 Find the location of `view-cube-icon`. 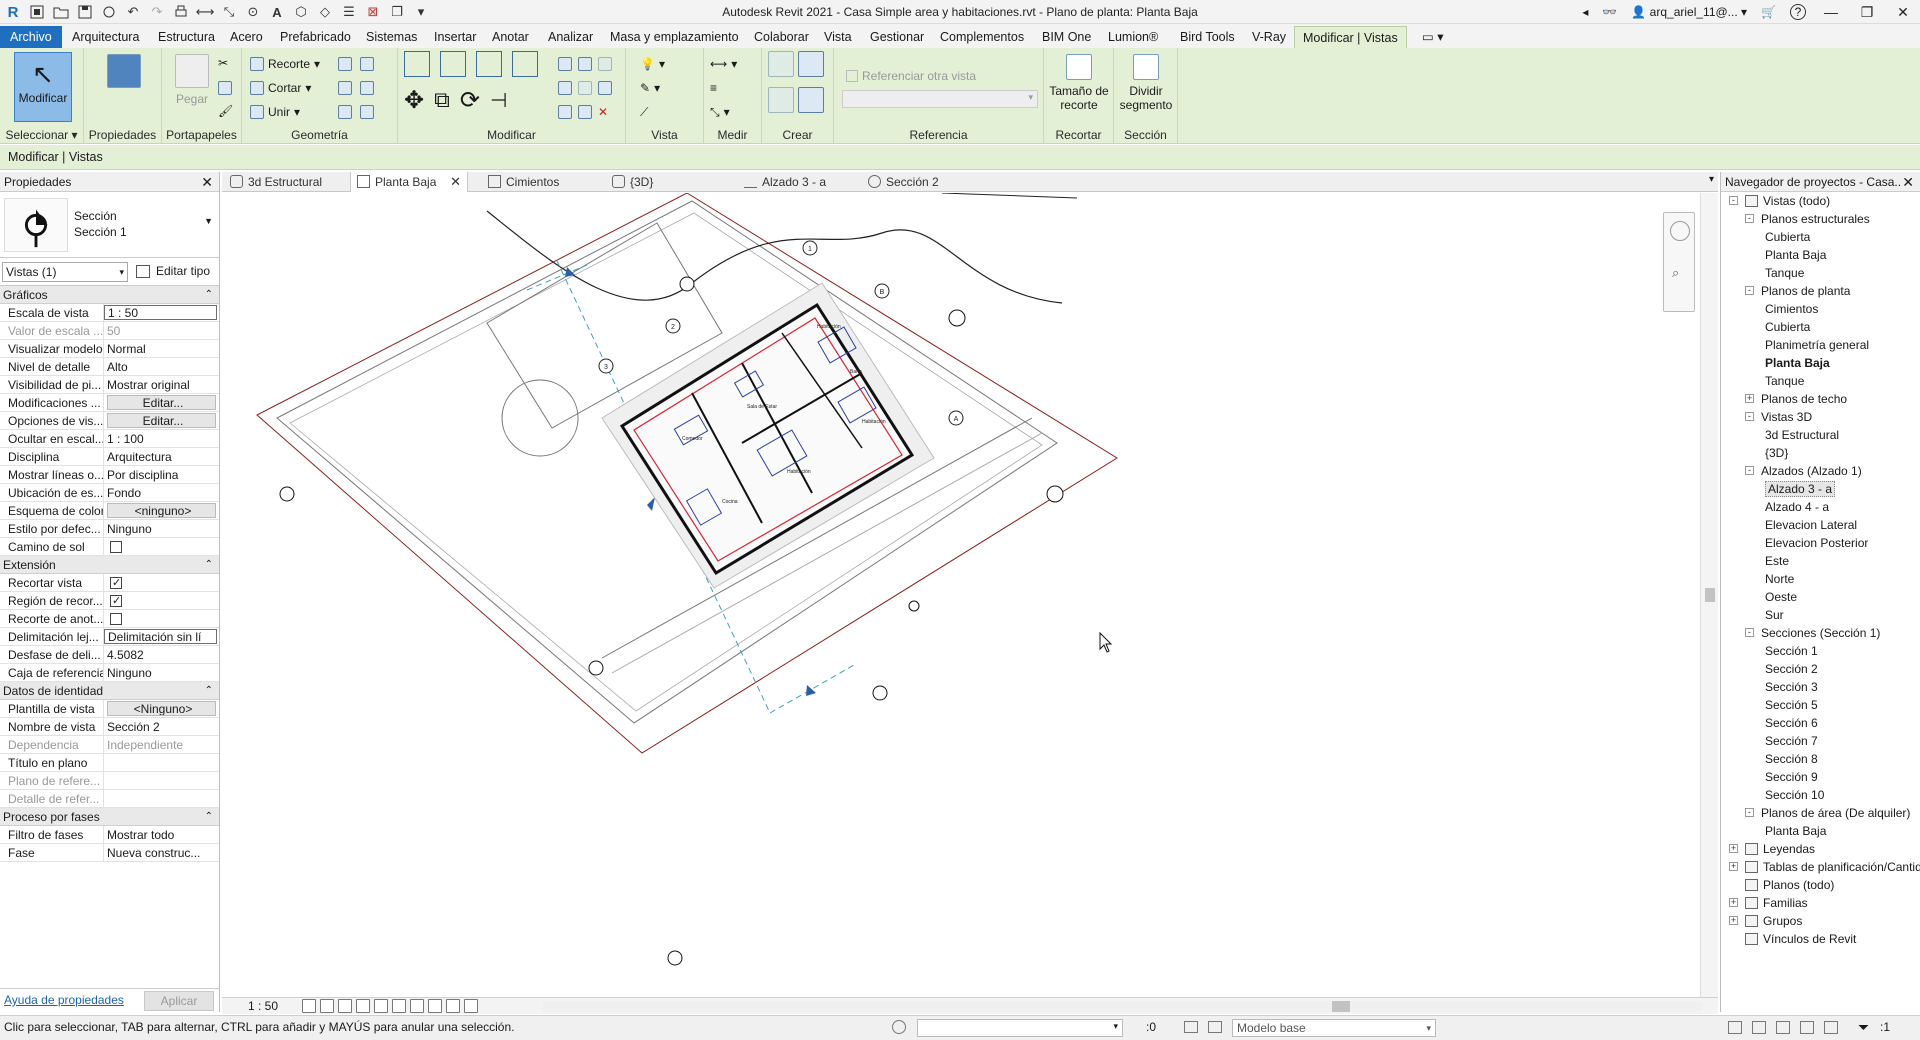

view-cube-icon is located at coordinates (1680, 231).